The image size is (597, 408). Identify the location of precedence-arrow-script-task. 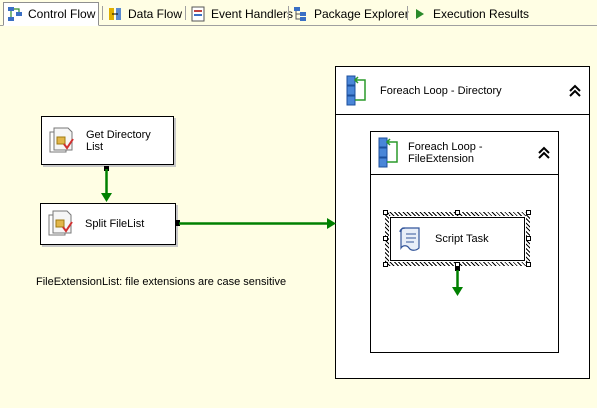
(457, 281).